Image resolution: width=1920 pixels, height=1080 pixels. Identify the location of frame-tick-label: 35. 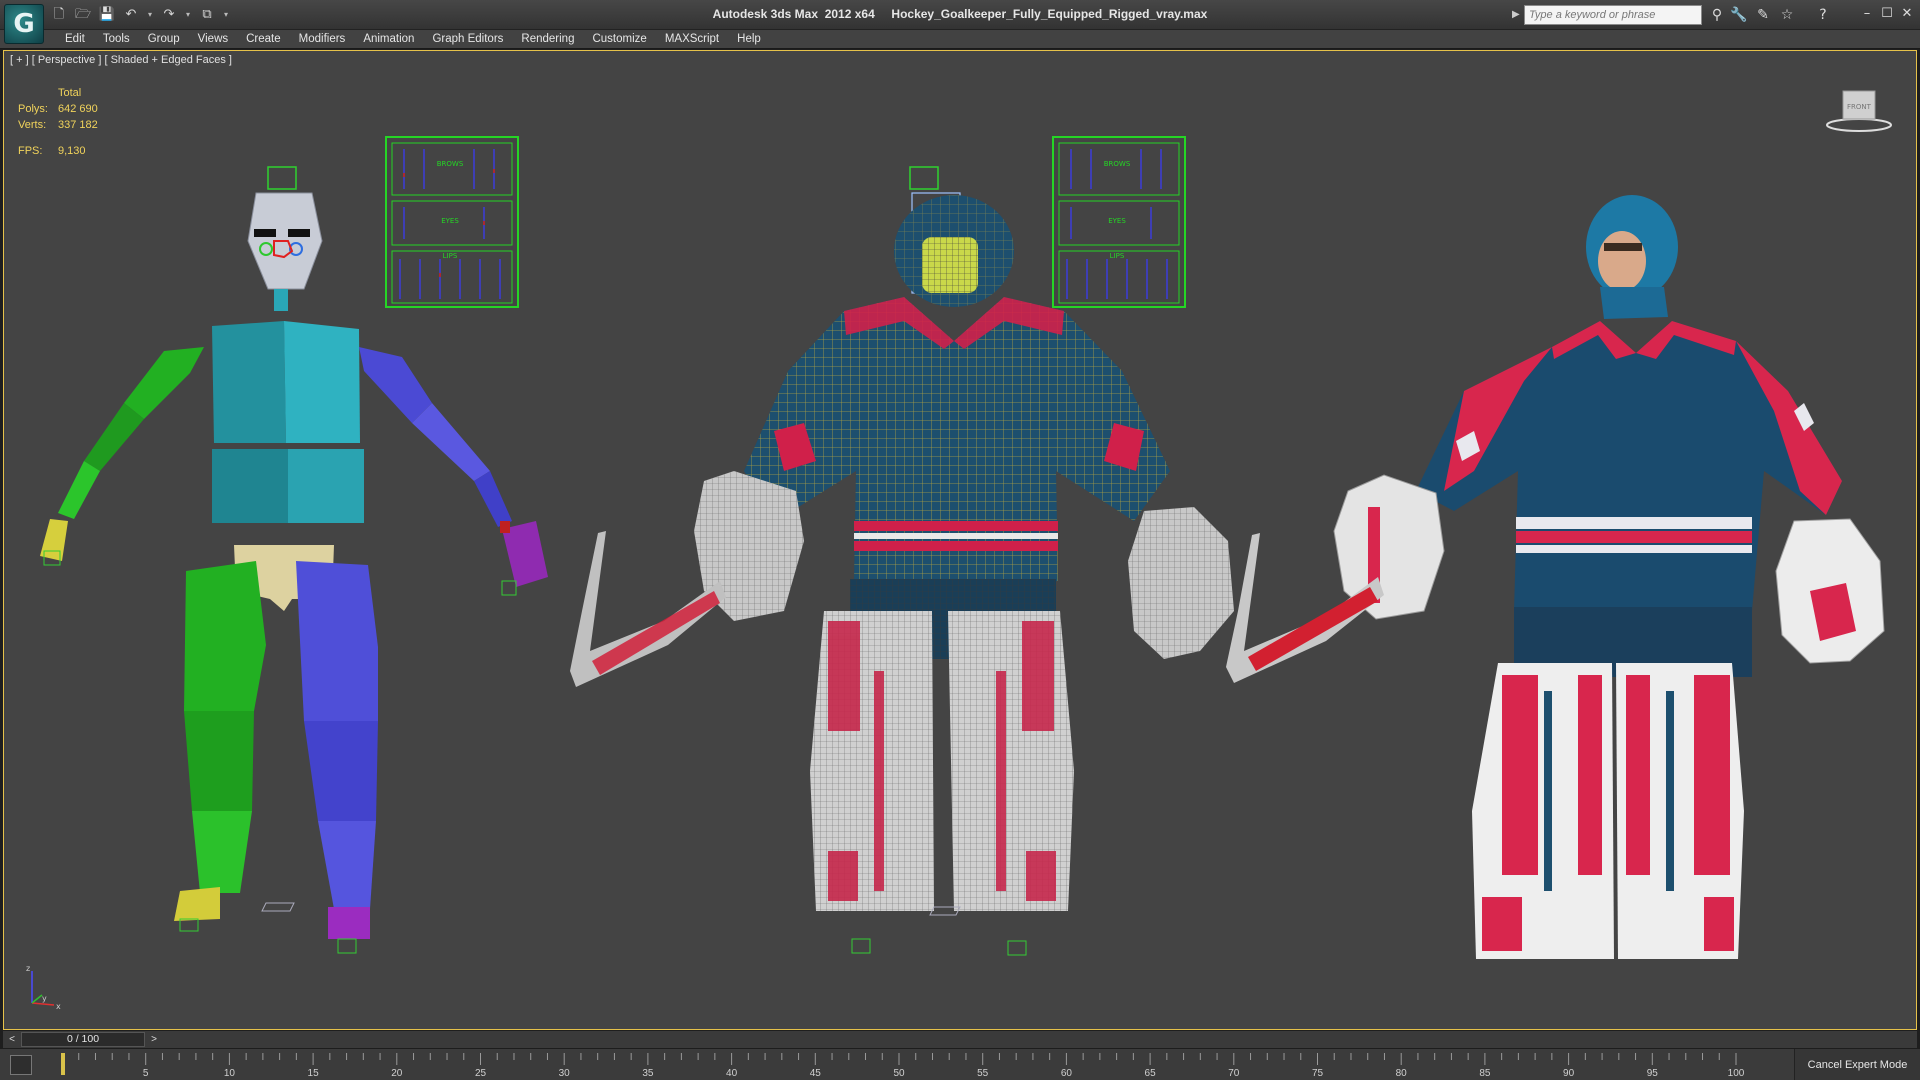
(648, 1073).